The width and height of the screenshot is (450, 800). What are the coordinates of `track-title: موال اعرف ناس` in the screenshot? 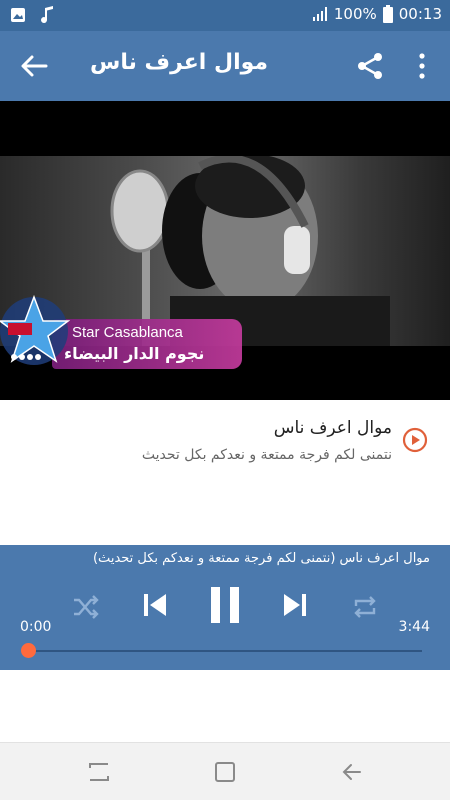 It's located at (332, 428).